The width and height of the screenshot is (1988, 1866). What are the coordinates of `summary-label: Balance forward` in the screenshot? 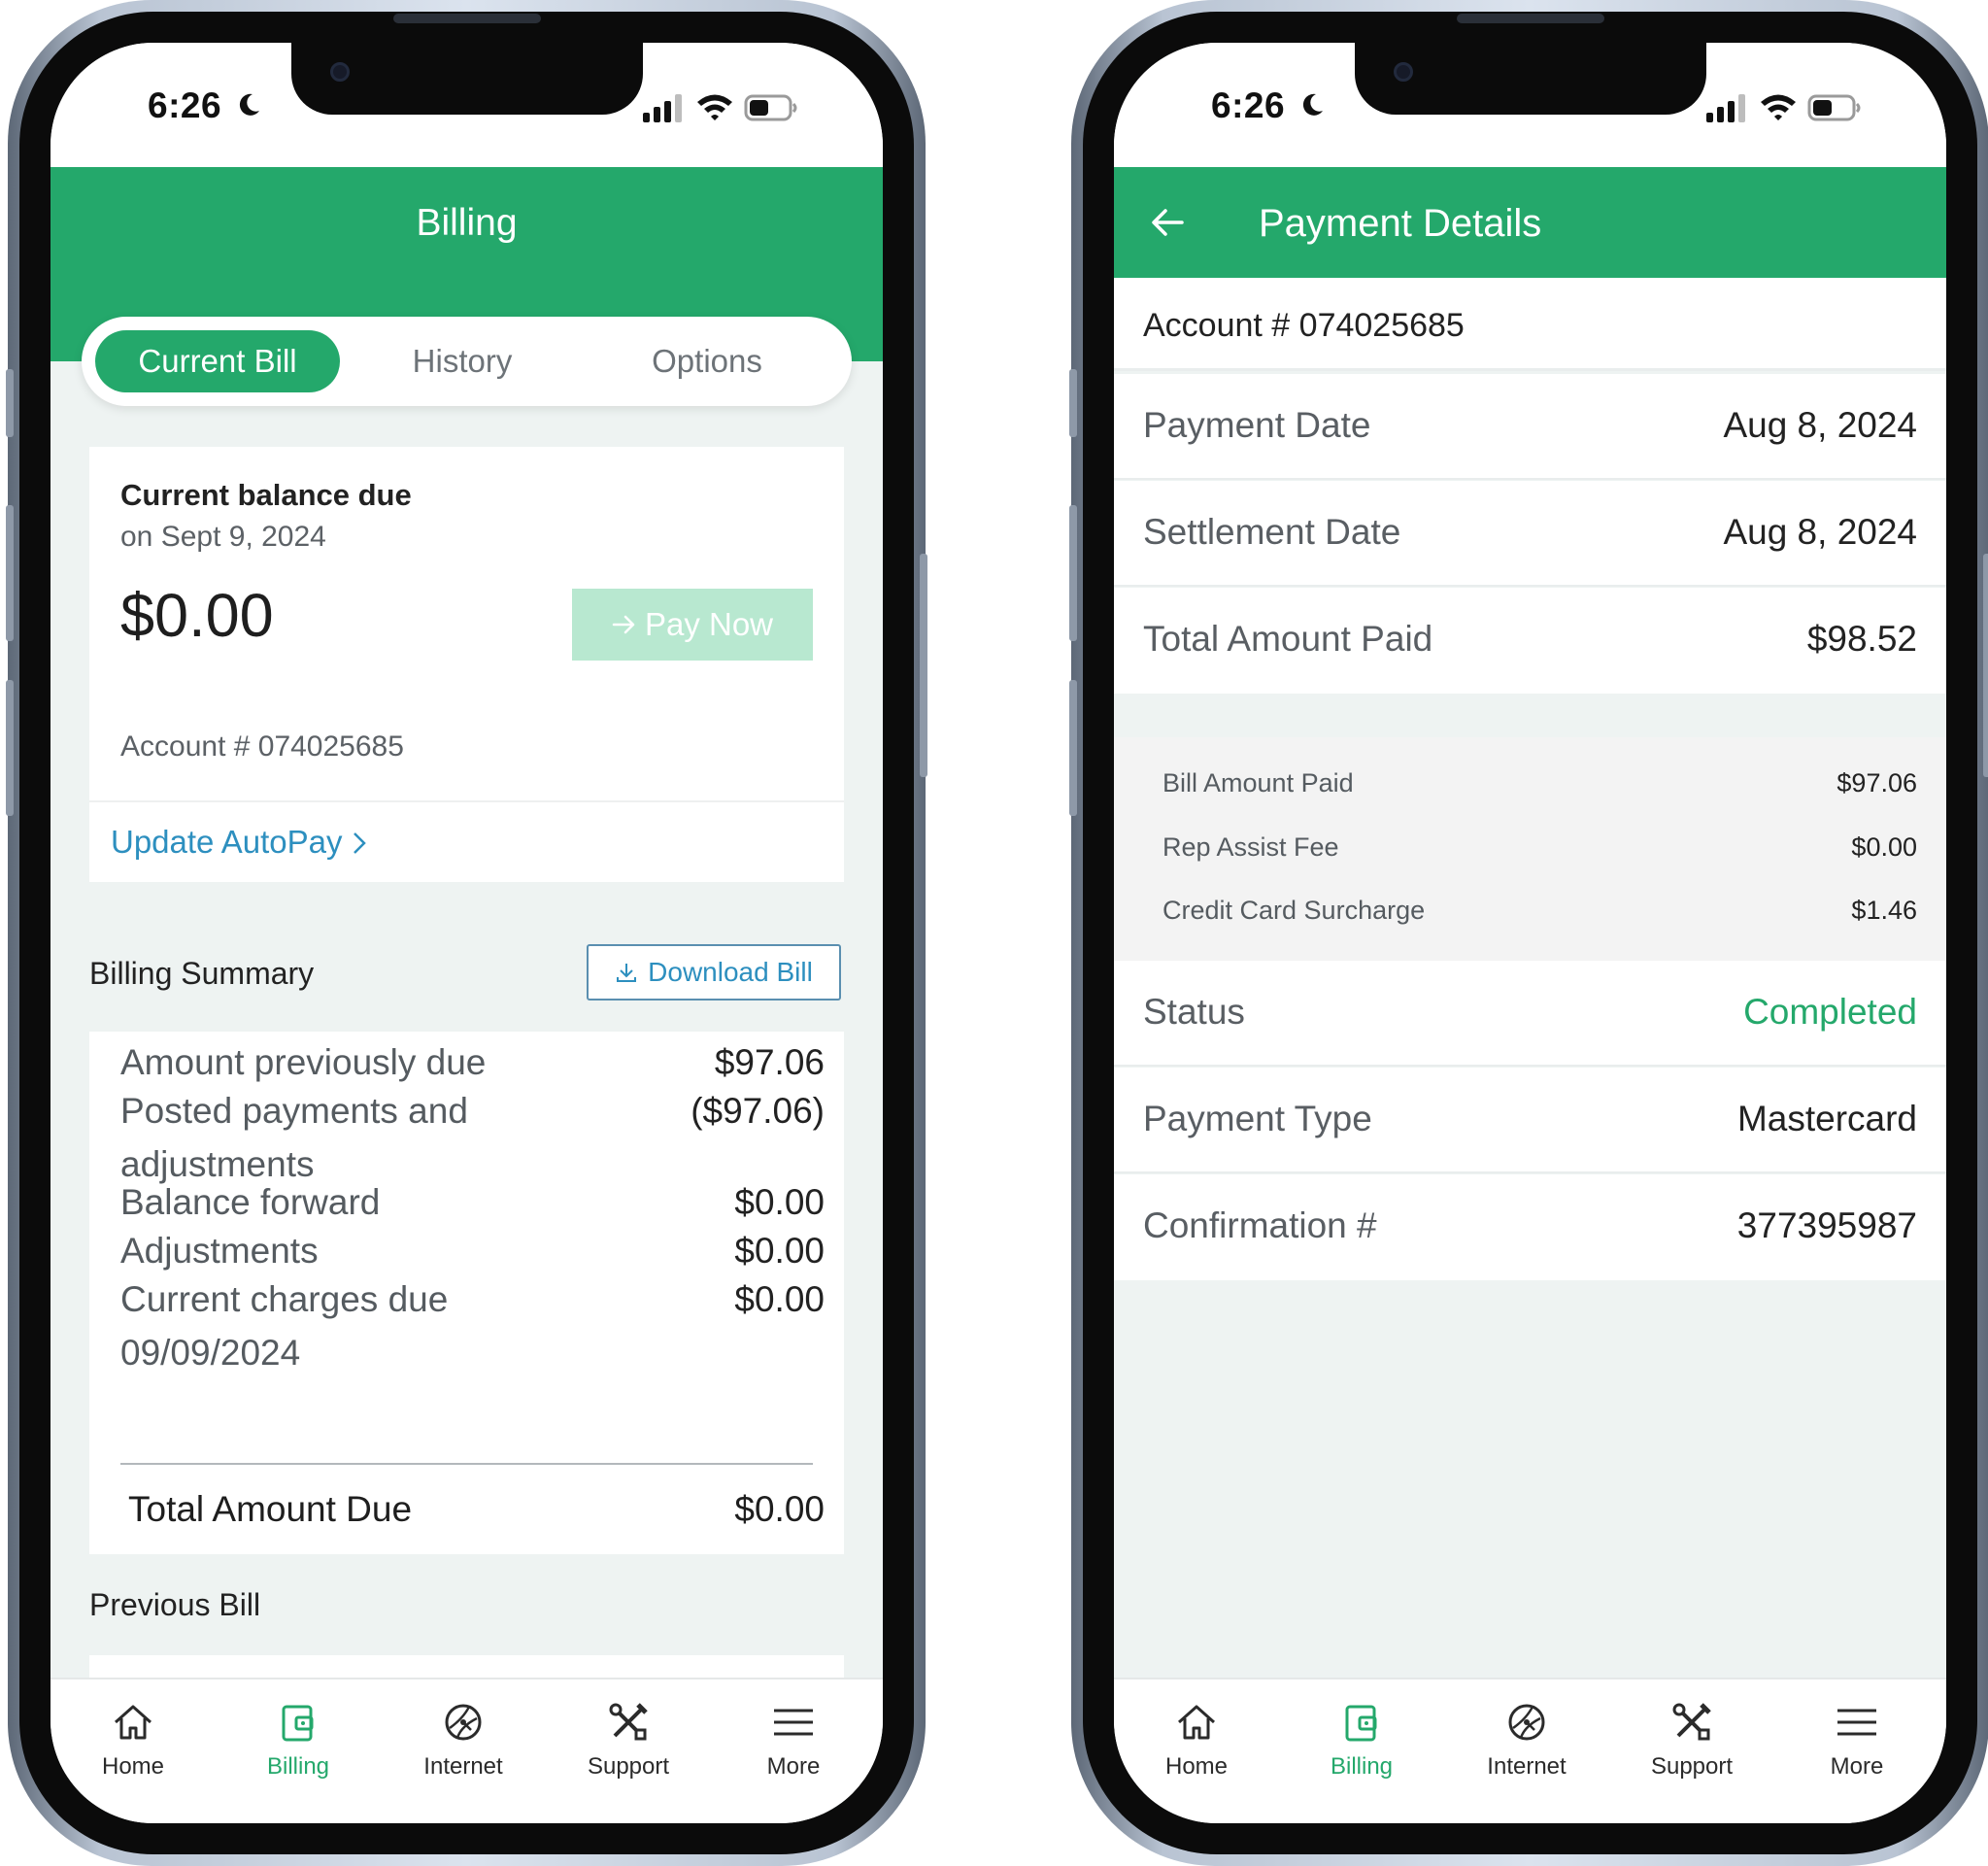 It's located at (250, 1202).